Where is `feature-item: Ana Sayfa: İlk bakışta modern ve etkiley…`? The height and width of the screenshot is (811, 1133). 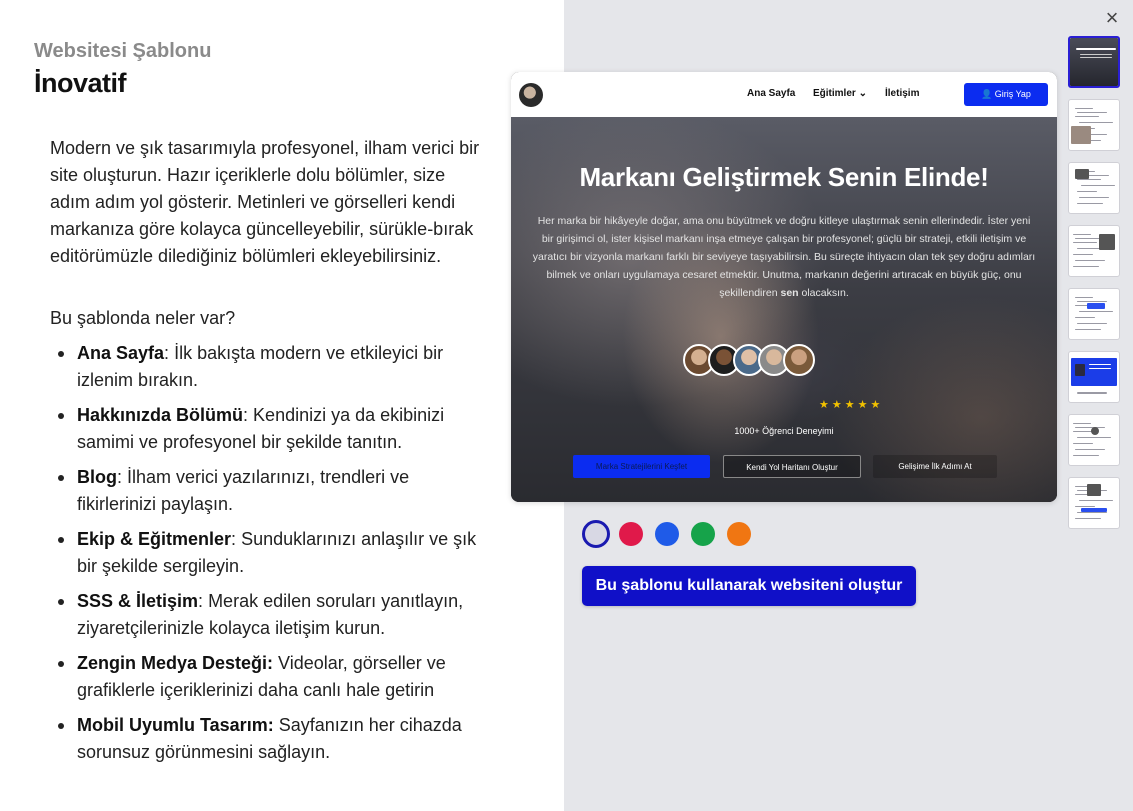 feature-item: Ana Sayfa: İlk bakışta modern ve etkiley… is located at coordinates (270, 367).